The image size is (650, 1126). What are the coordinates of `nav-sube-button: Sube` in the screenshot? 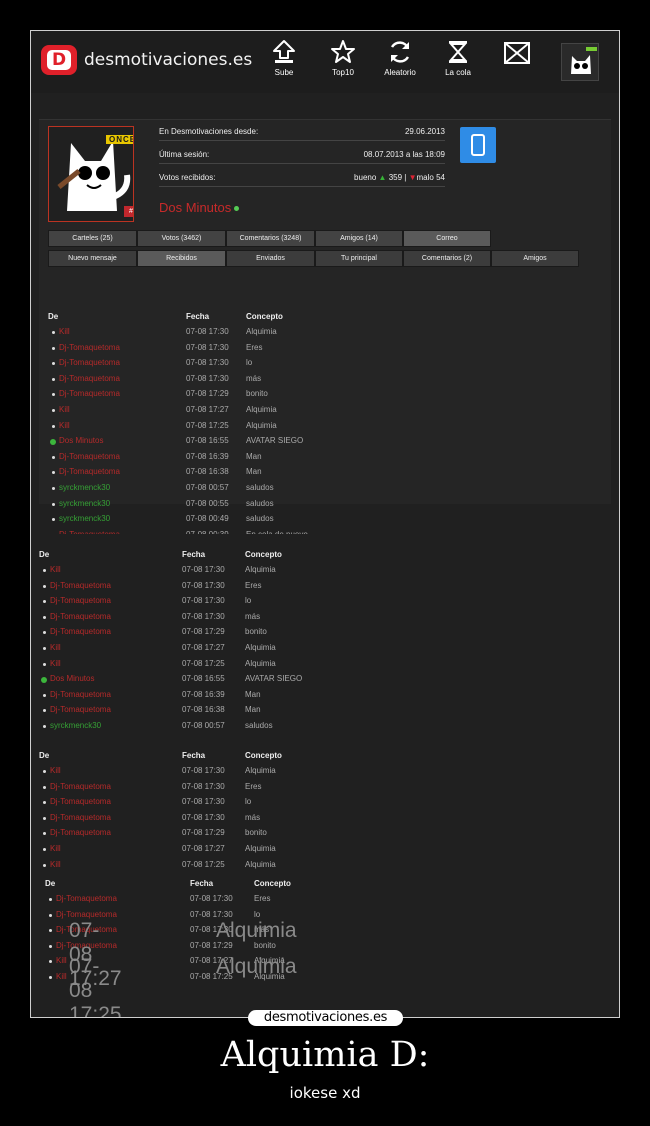 It's located at (284, 58).